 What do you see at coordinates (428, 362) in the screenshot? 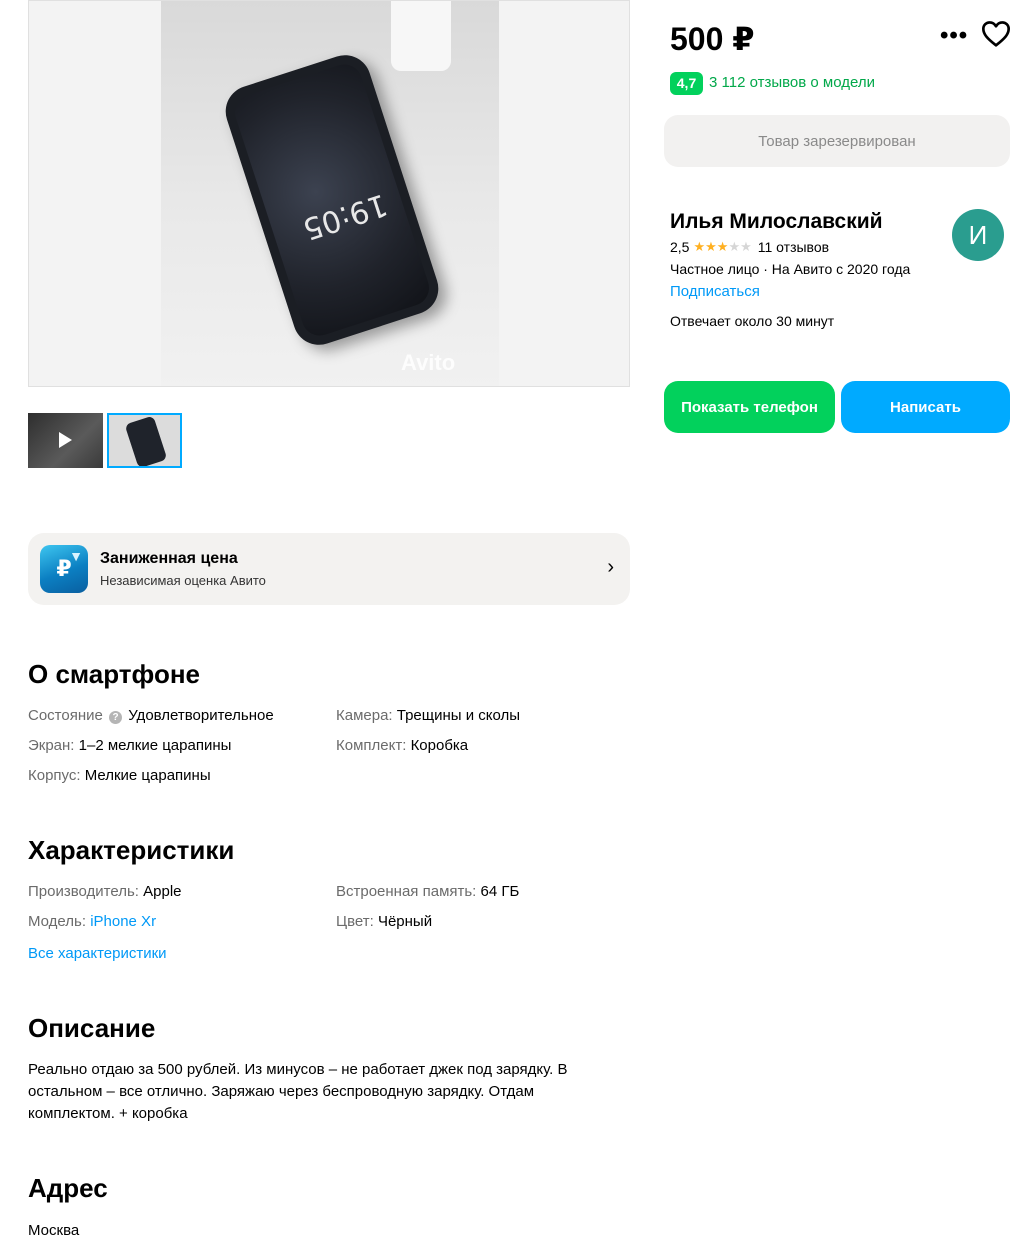
I see `avito-watermark: Avito` at bounding box center [428, 362].